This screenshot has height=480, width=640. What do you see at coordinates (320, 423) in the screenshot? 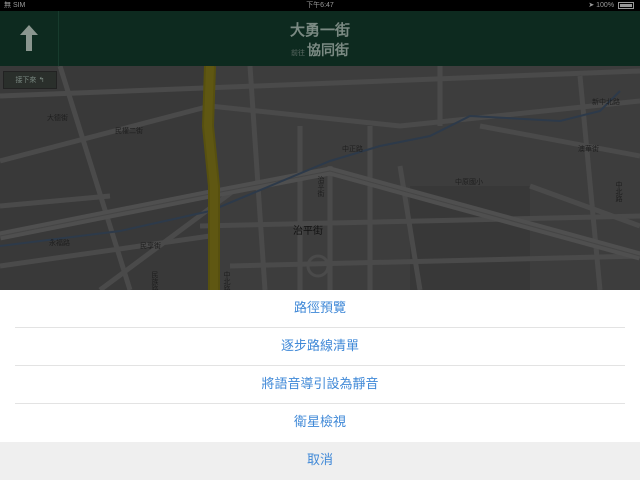
I see `satellite-view-button: 衛星檢視` at bounding box center [320, 423].